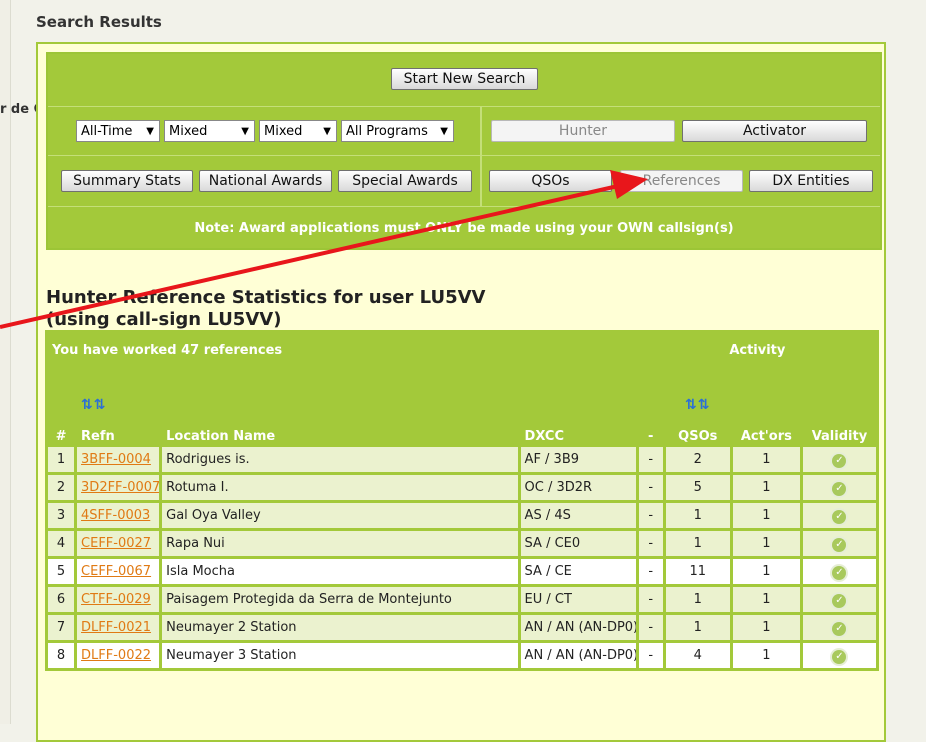 This screenshot has width=926, height=742. I want to click on tab-summary-stats: Summary Stats, so click(127, 181).